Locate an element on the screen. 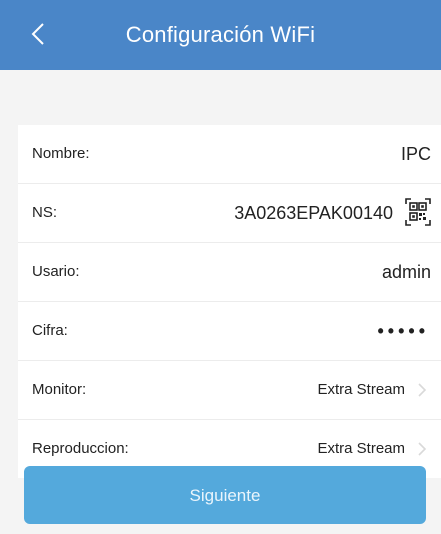  chevron-left-icon is located at coordinates (37, 34).